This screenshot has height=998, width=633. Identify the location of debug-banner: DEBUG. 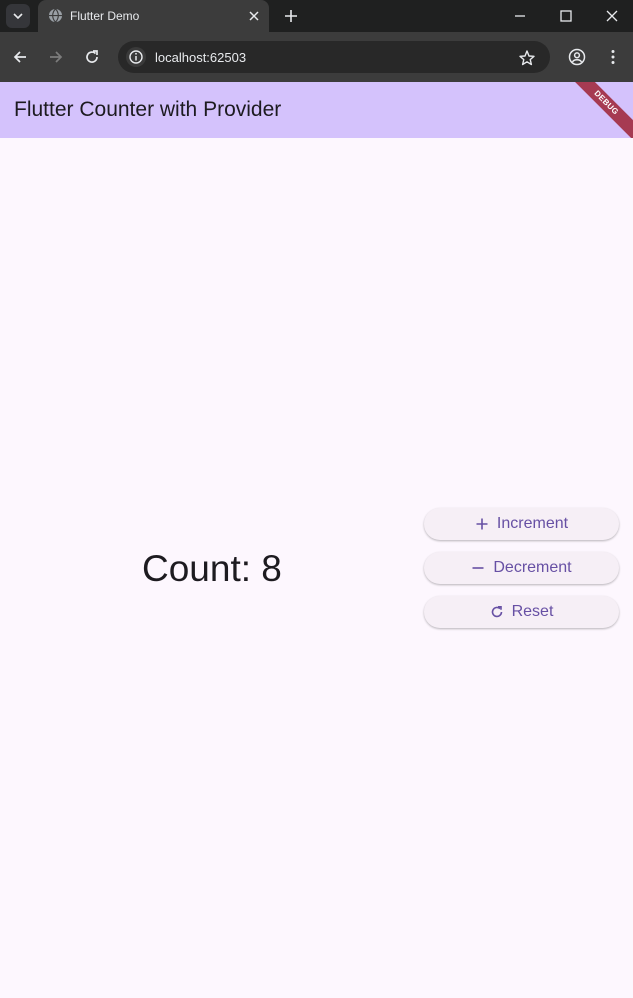
(597, 110).